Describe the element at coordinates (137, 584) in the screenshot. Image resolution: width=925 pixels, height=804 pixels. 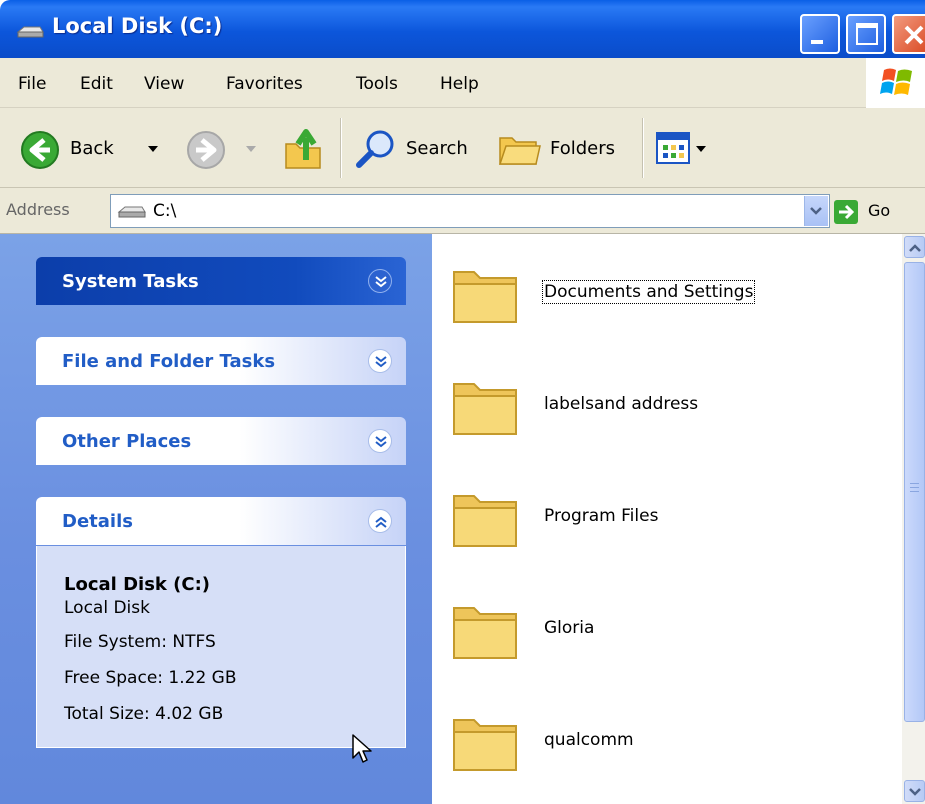
I see `details-name: Local Disk (C:)` at that location.